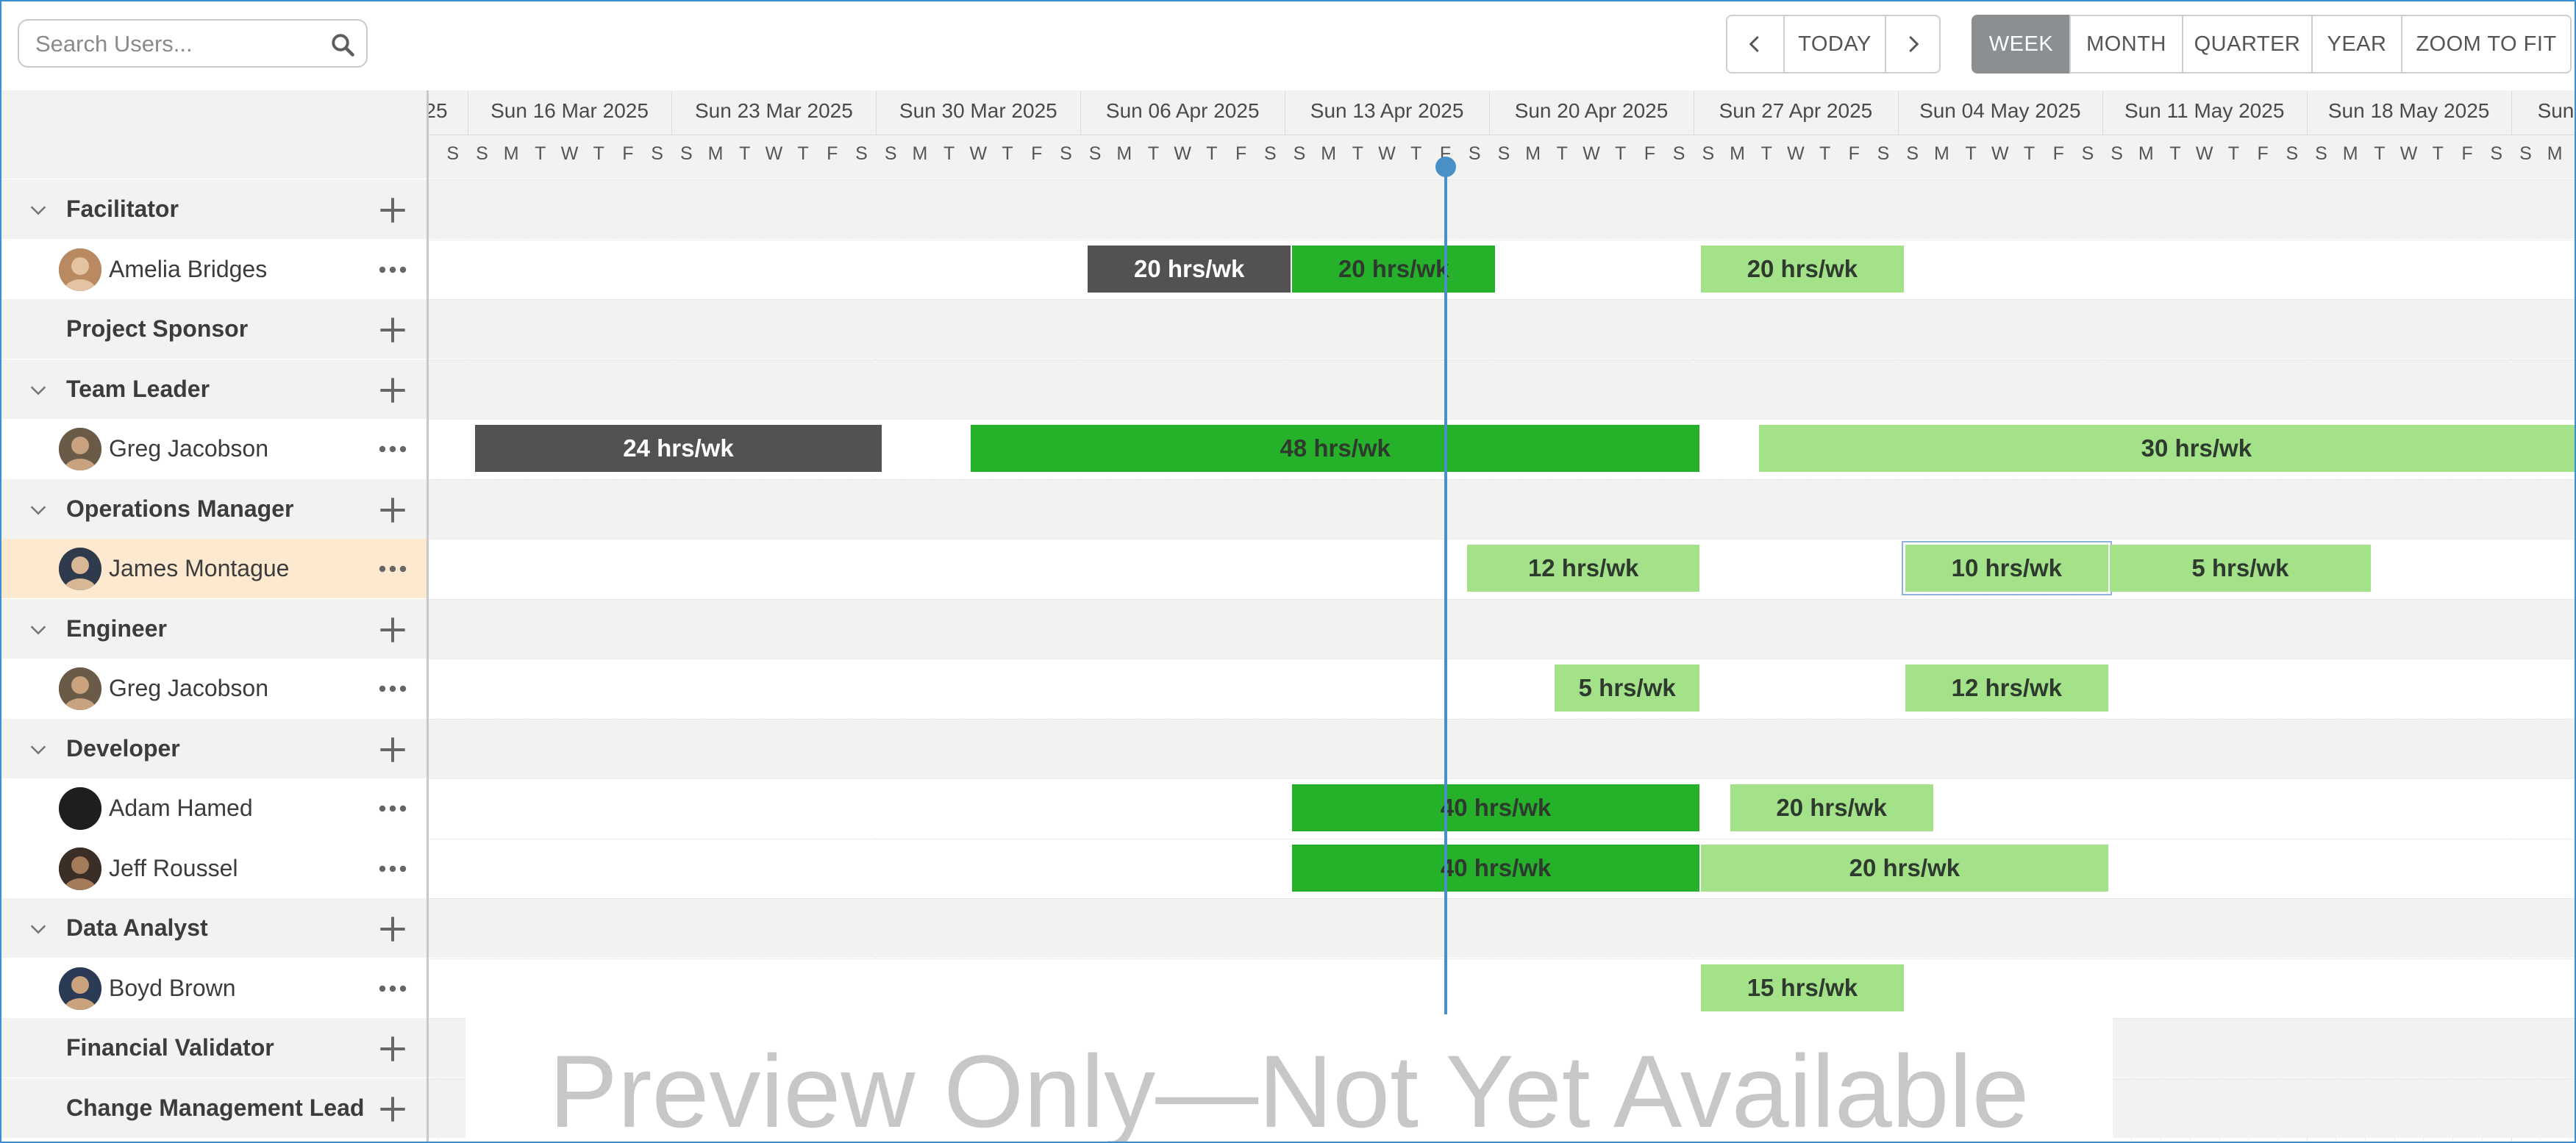  I want to click on allocation-bar: 10 hrs/wk, so click(2006, 568).